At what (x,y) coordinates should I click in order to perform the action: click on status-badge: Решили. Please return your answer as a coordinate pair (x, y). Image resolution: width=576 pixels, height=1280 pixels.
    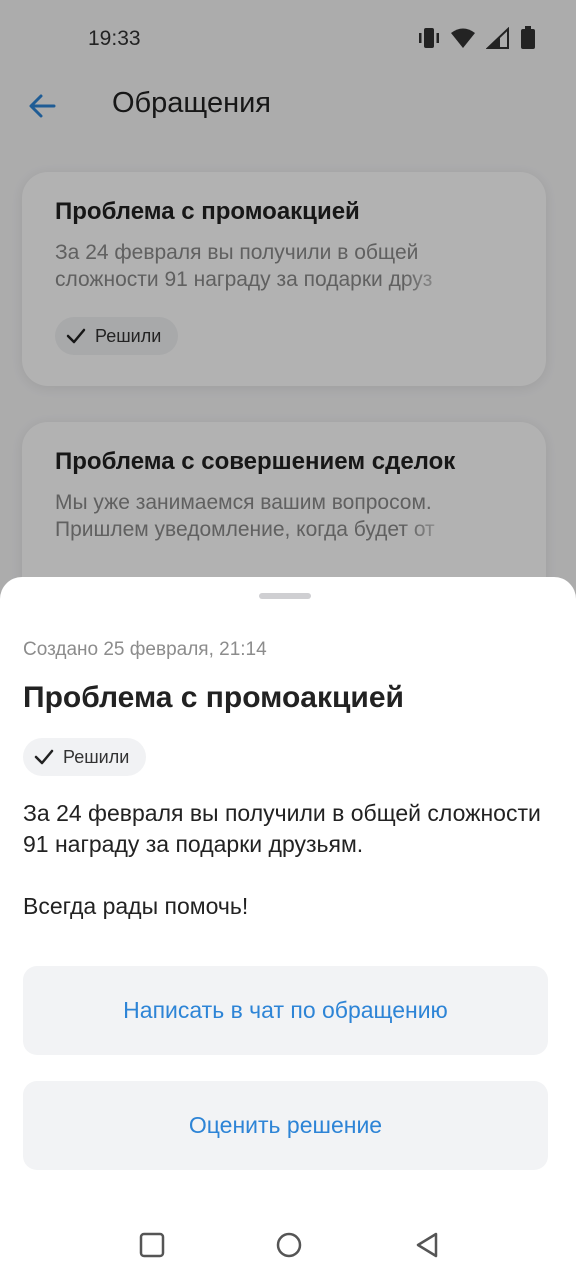
    Looking at the image, I should click on (85, 757).